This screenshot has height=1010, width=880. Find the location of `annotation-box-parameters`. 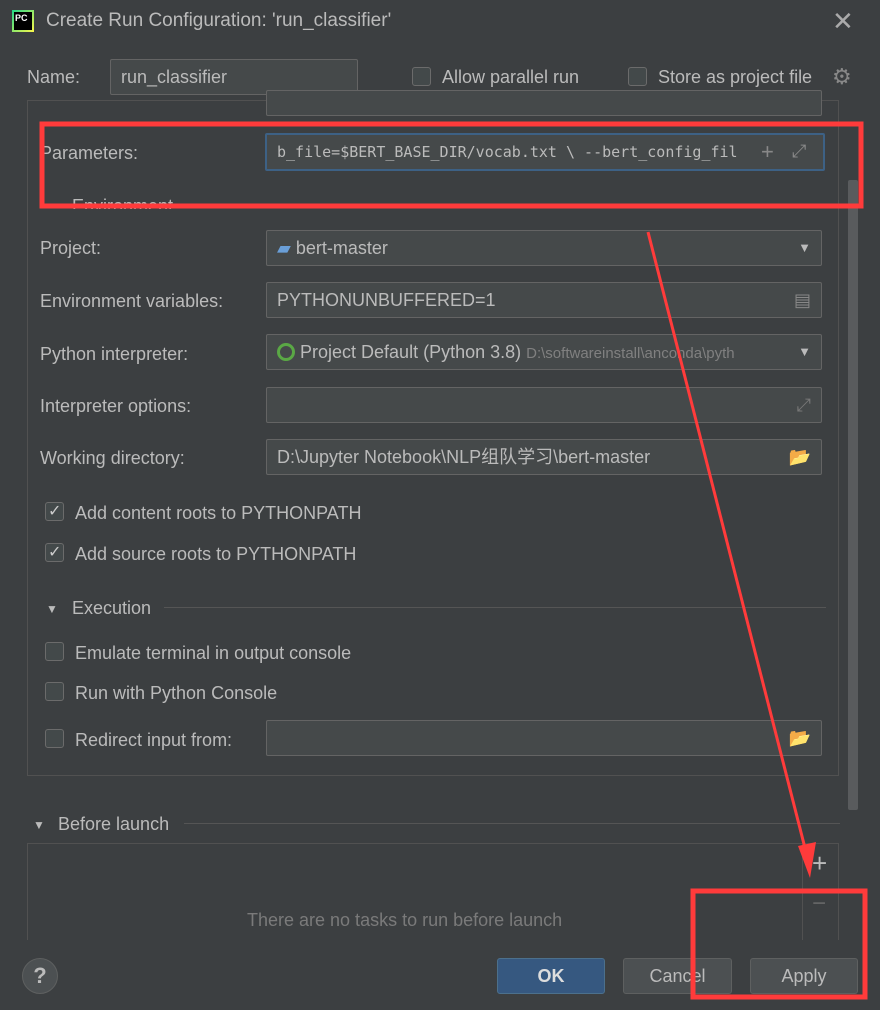

annotation-box-parameters is located at coordinates (451, 165).